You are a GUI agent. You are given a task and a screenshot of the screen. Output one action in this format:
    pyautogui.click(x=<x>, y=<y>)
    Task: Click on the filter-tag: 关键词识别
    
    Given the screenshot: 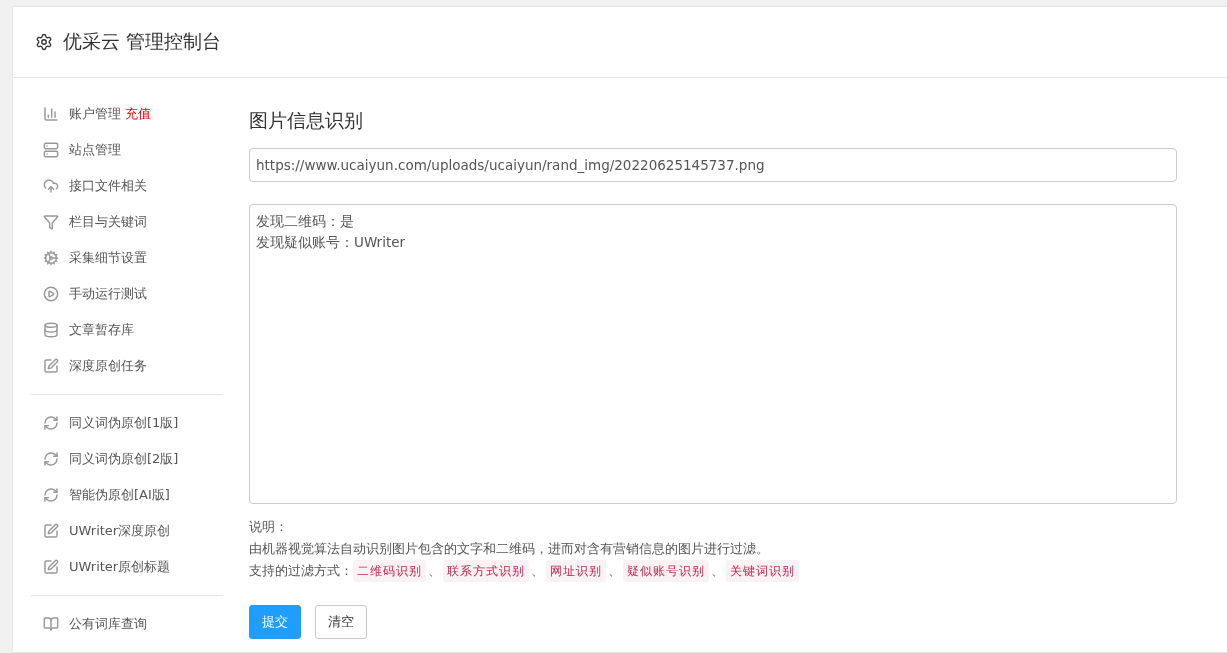 What is the action you would take?
    pyautogui.click(x=762, y=571)
    